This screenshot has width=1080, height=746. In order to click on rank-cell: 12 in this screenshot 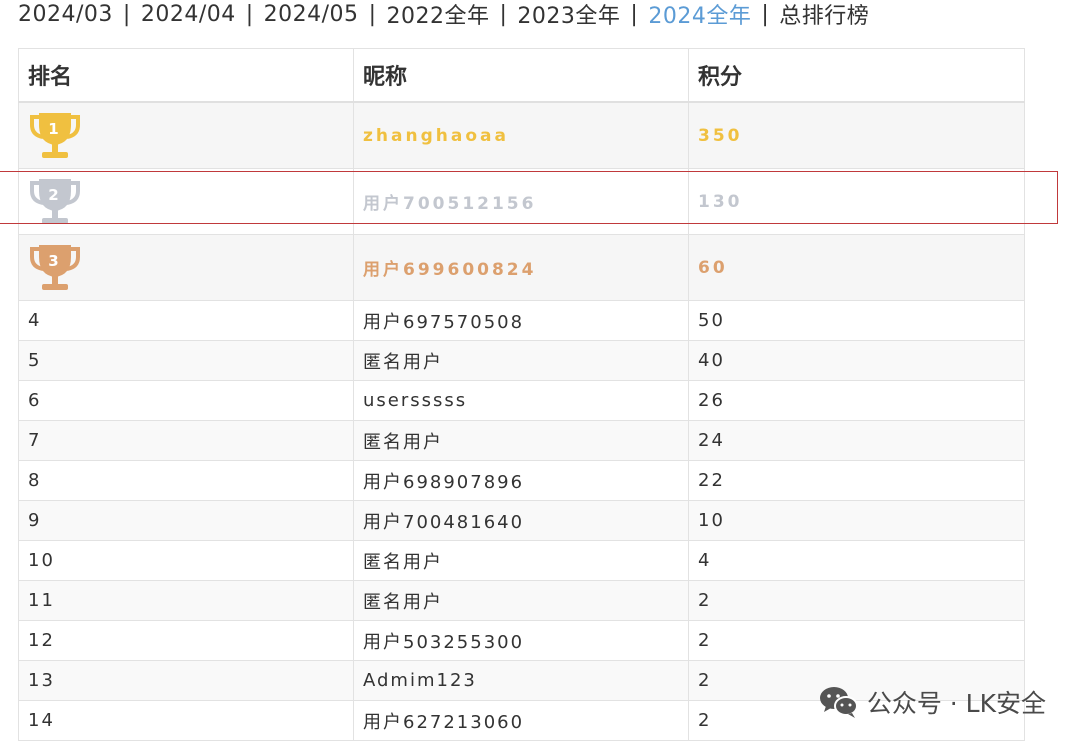, I will do `click(186, 640)`.